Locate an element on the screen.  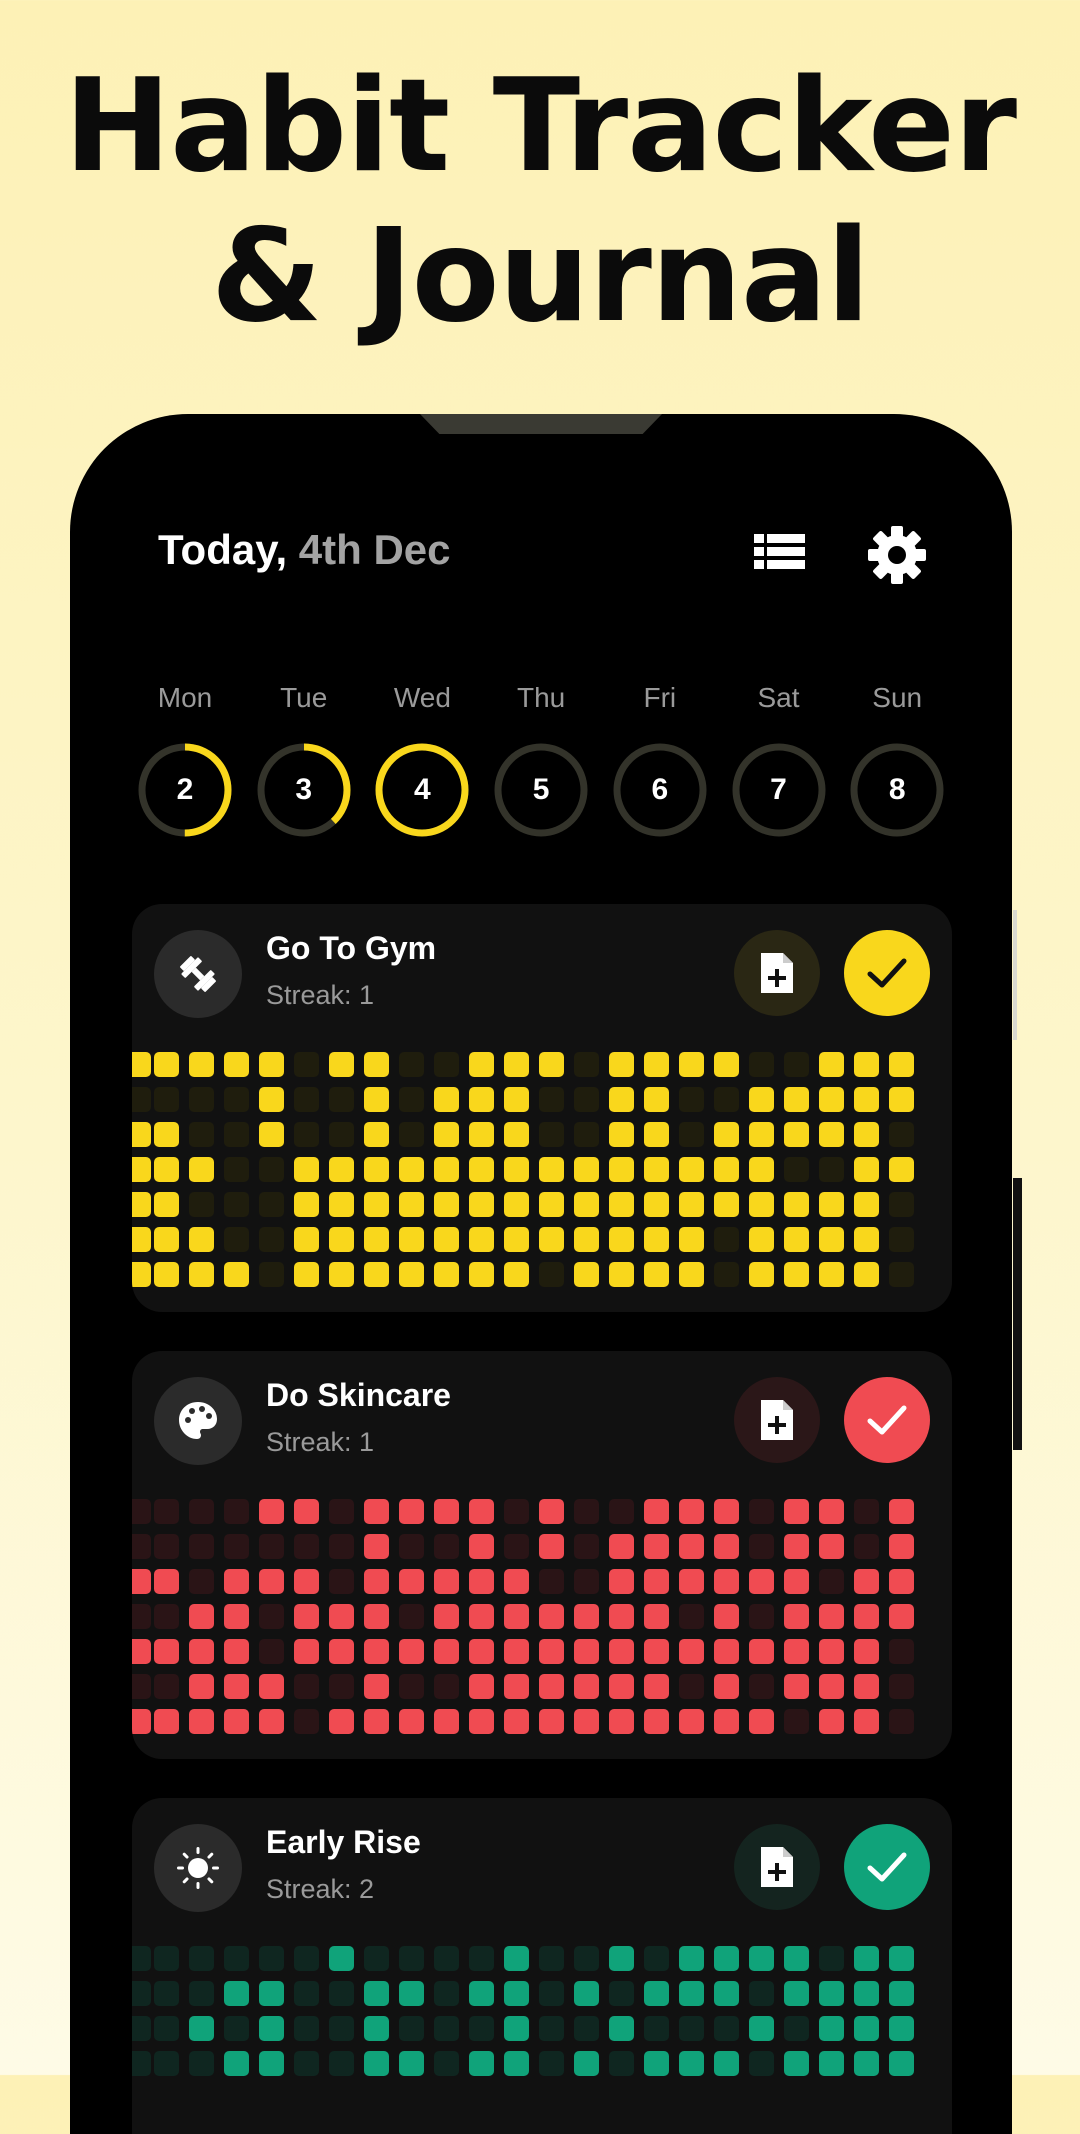
day-tue: Tue 3 is located at coordinates (304, 761).